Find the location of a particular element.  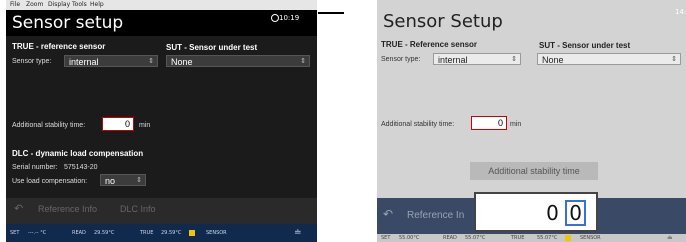

menu-file: File is located at coordinates (15, 5).